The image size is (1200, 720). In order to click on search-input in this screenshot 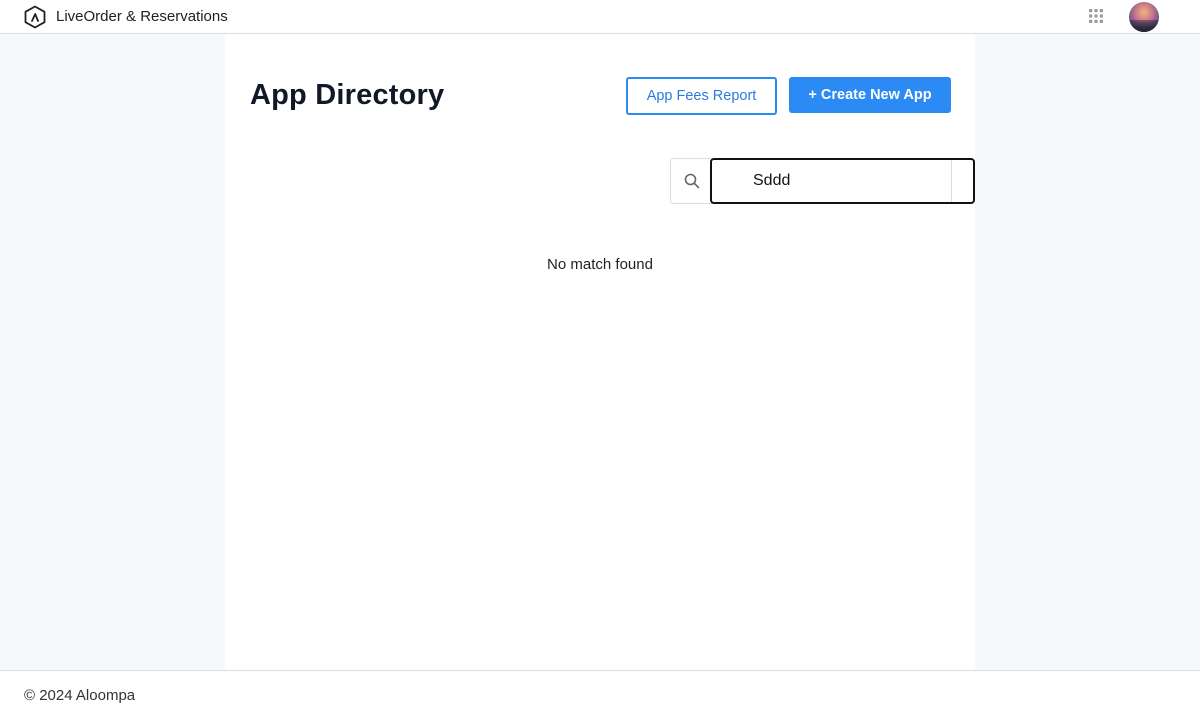, I will do `click(831, 181)`.